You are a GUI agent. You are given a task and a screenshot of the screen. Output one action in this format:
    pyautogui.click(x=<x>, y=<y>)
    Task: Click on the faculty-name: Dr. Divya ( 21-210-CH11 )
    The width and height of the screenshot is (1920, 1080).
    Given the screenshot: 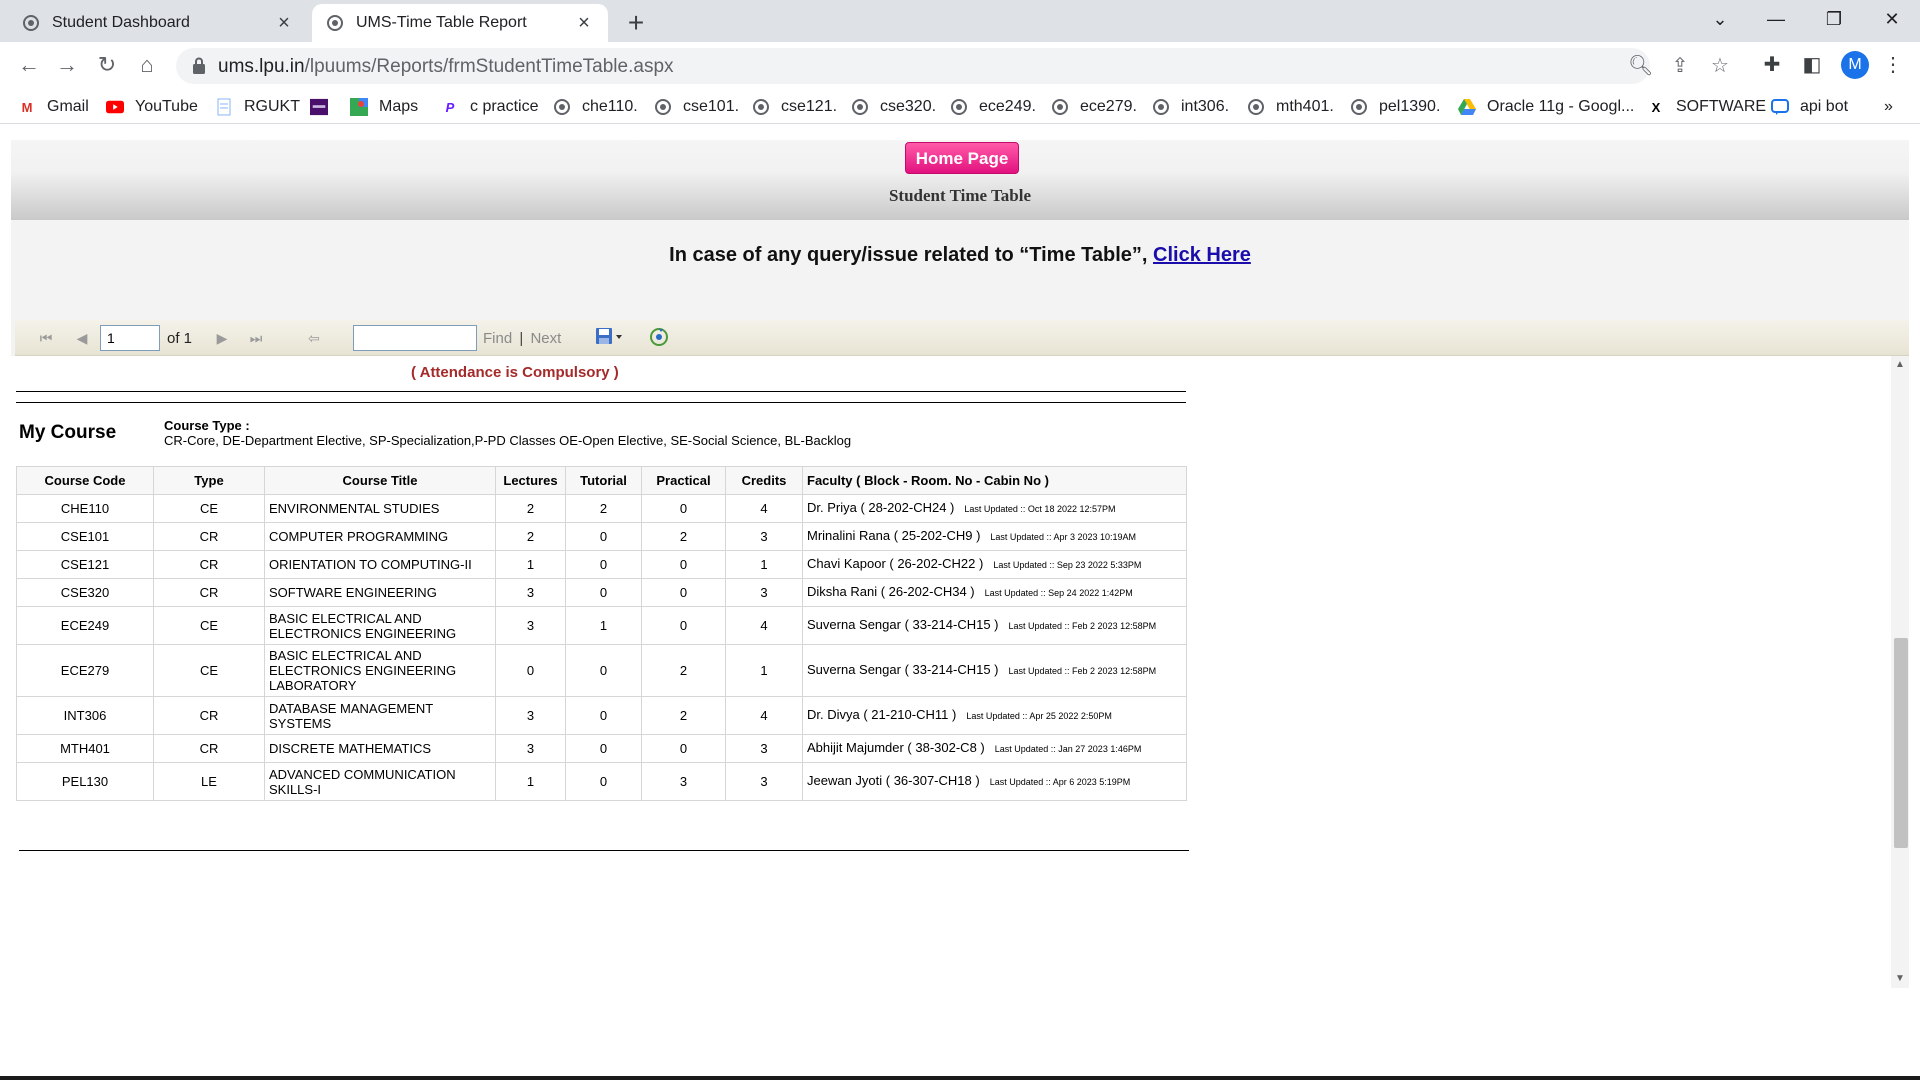 What is the action you would take?
    pyautogui.click(x=882, y=714)
    